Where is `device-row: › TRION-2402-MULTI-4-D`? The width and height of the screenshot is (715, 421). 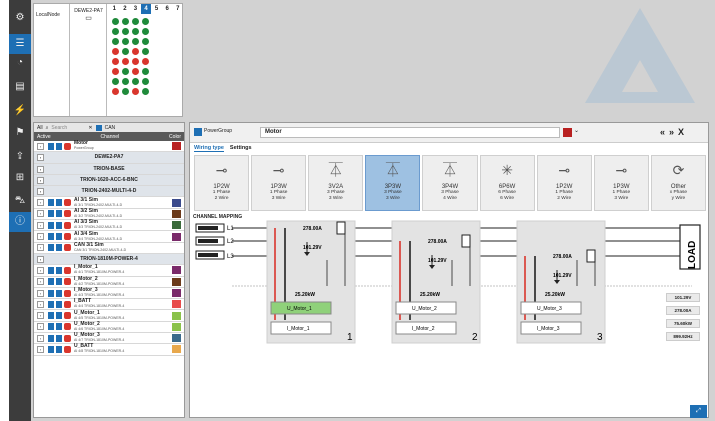 device-row: › TRION-2402-MULTI-4-D is located at coordinates (109, 192).